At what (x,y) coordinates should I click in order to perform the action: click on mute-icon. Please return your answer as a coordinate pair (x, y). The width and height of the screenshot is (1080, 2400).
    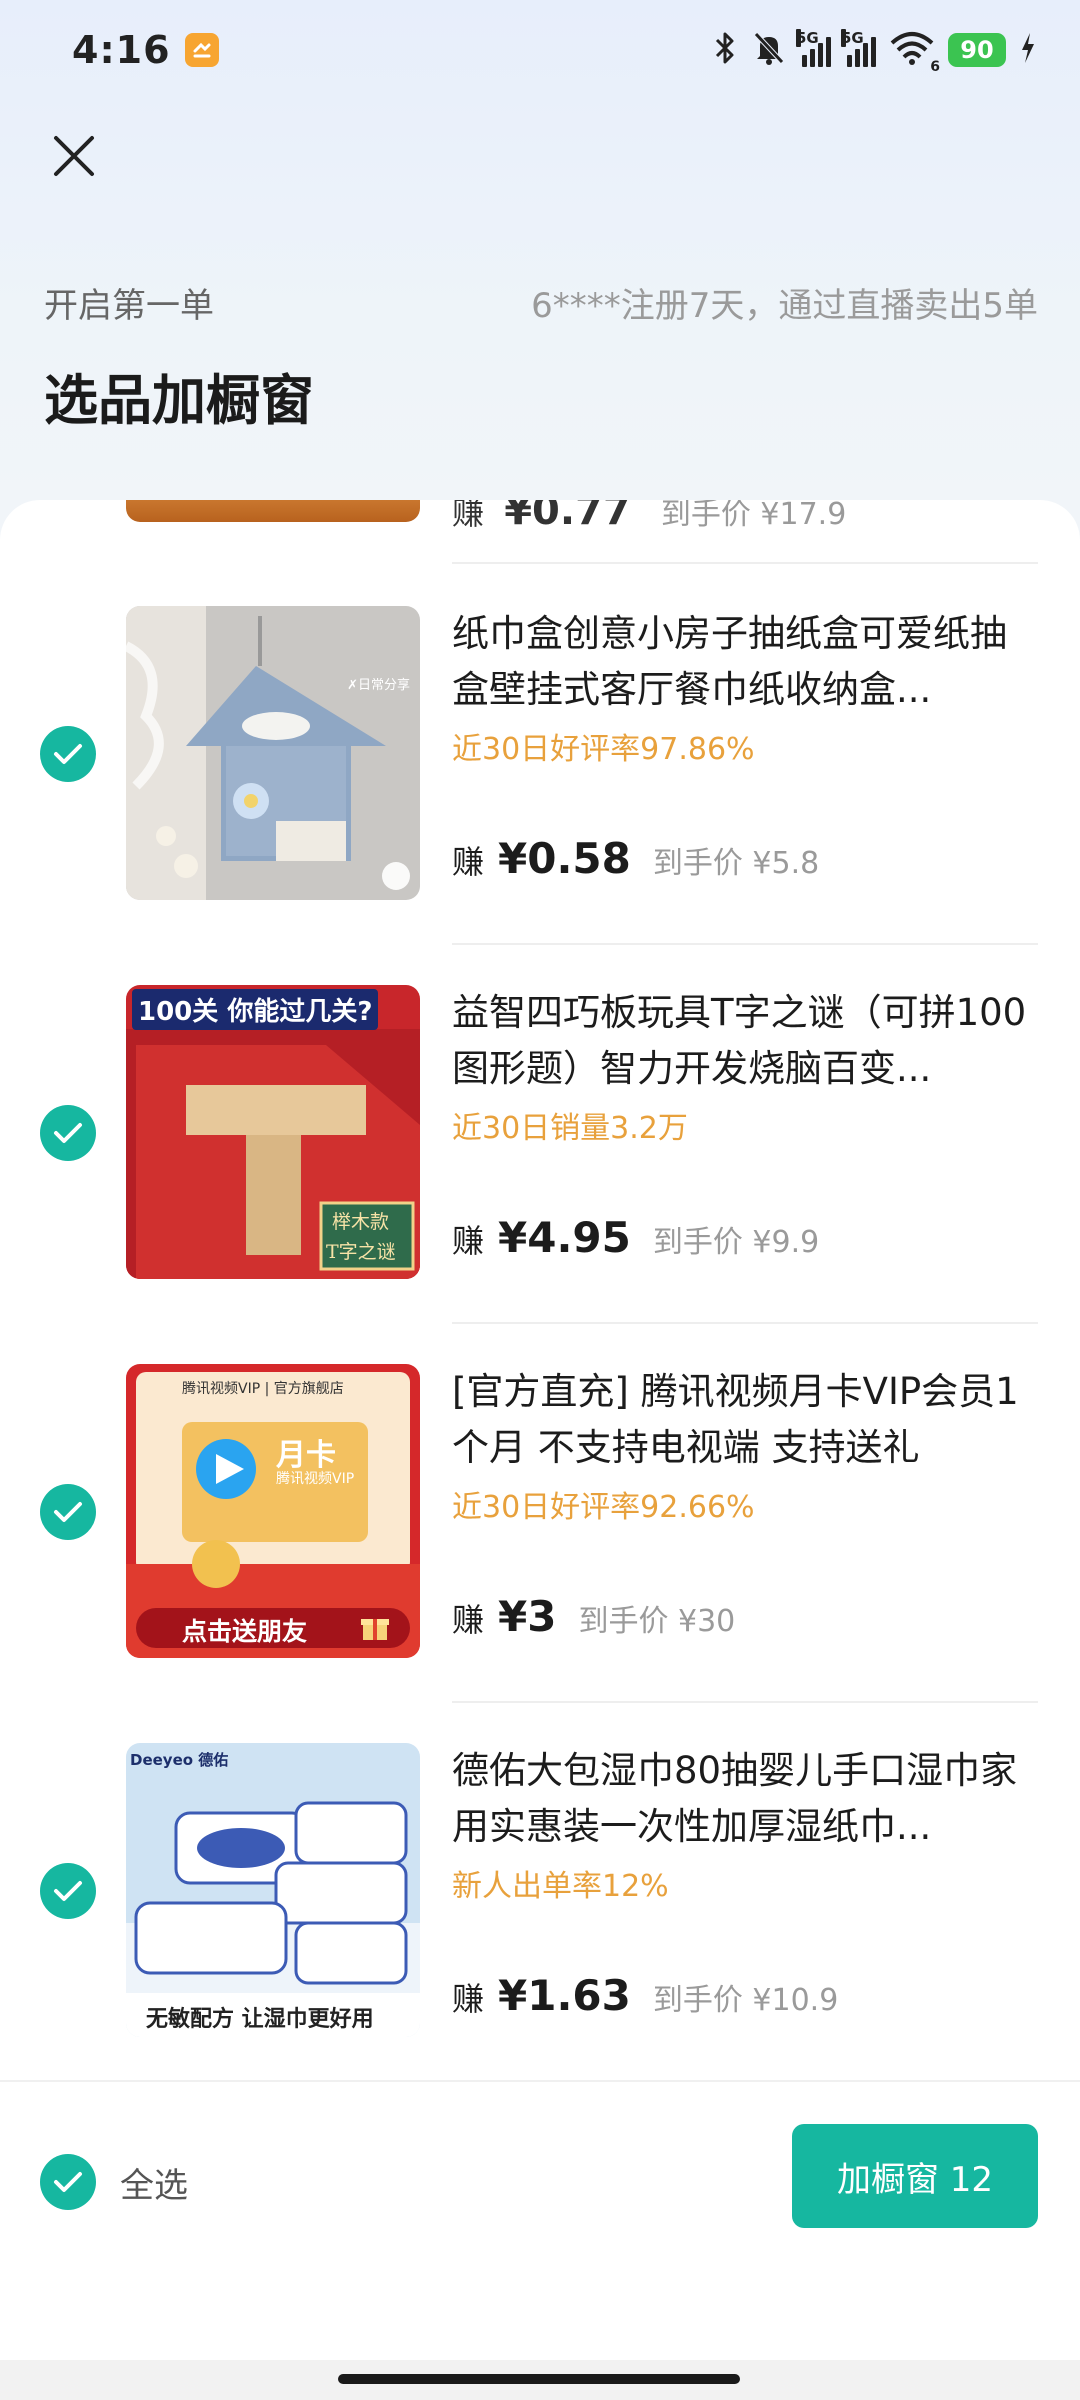
    Looking at the image, I should click on (769, 50).